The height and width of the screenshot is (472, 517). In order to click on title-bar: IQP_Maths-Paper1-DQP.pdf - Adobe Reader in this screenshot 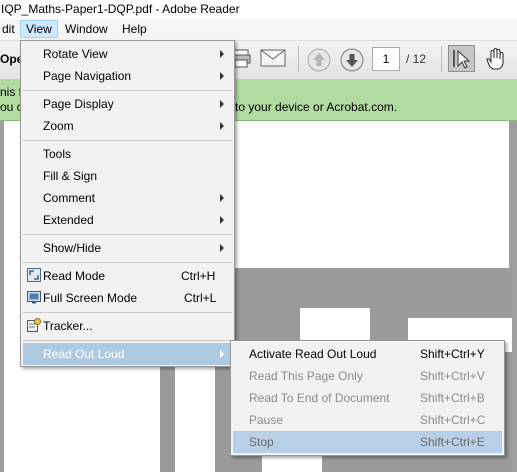, I will do `click(258, 10)`.